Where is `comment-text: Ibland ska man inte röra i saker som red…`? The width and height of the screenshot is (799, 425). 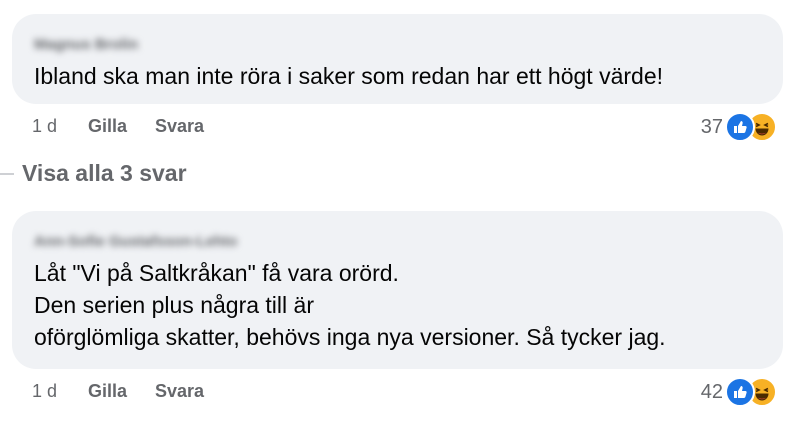
comment-text: Ibland ska man inte röra i saker som red… is located at coordinates (348, 76).